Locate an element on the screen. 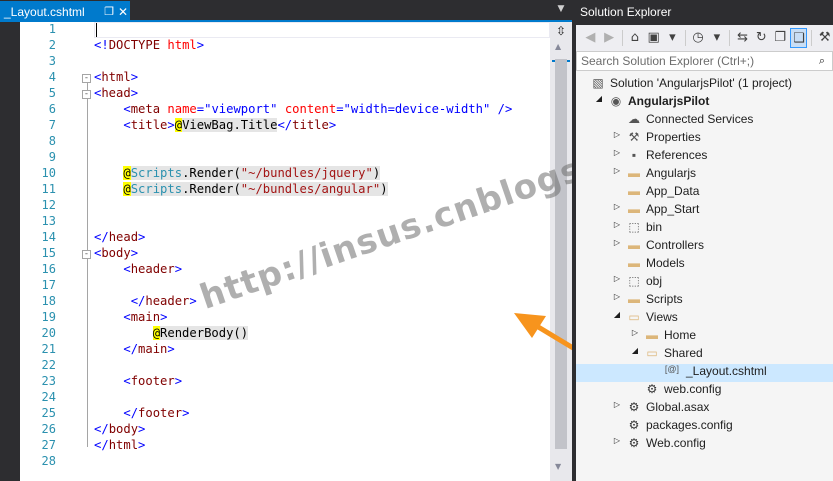  tree-node: ◢ ▭ Views is located at coordinates (704, 319).